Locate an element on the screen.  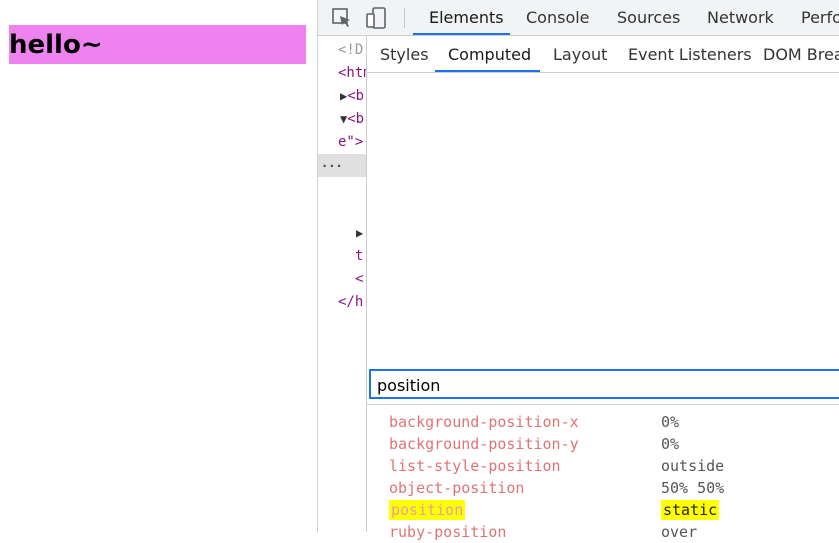
tab-network: Network is located at coordinates (740, 17).